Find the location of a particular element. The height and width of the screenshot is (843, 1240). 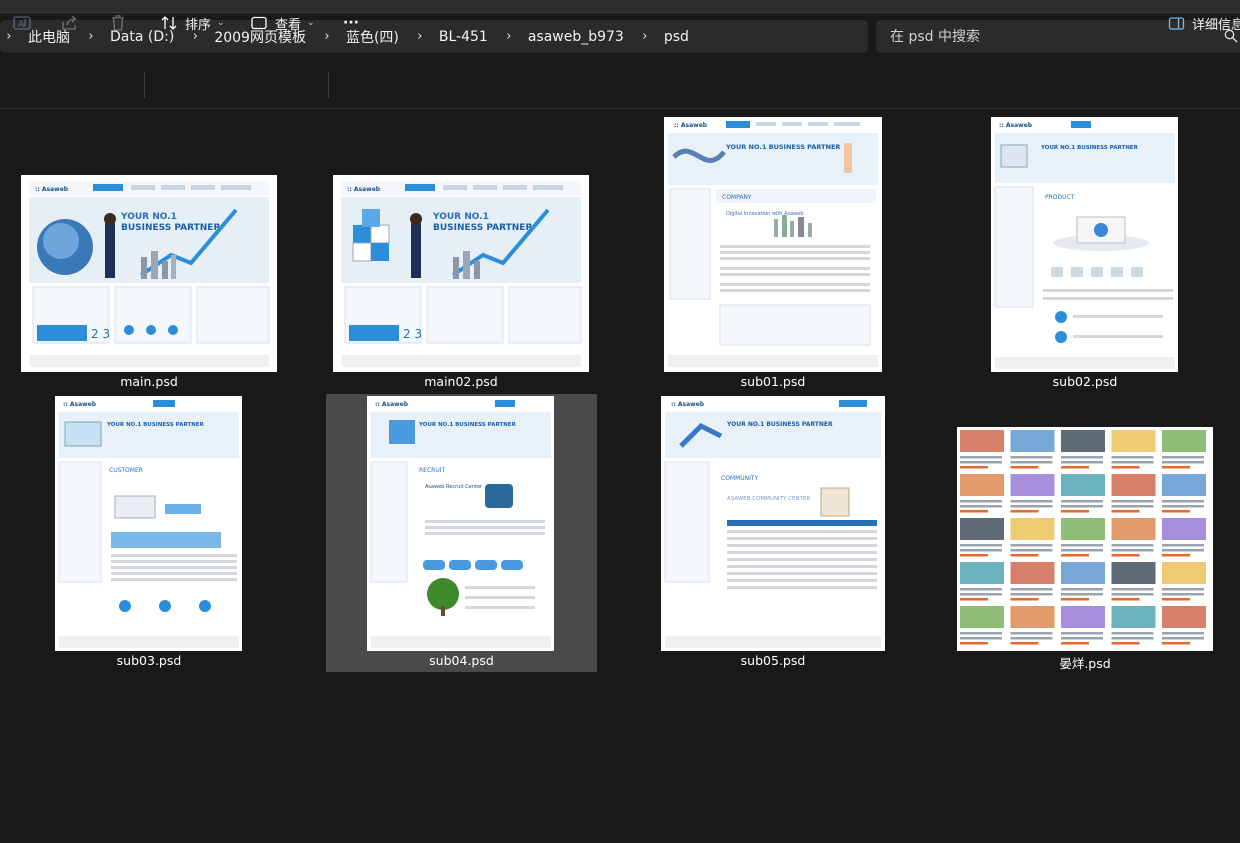

view-icon is located at coordinates (259, 23).